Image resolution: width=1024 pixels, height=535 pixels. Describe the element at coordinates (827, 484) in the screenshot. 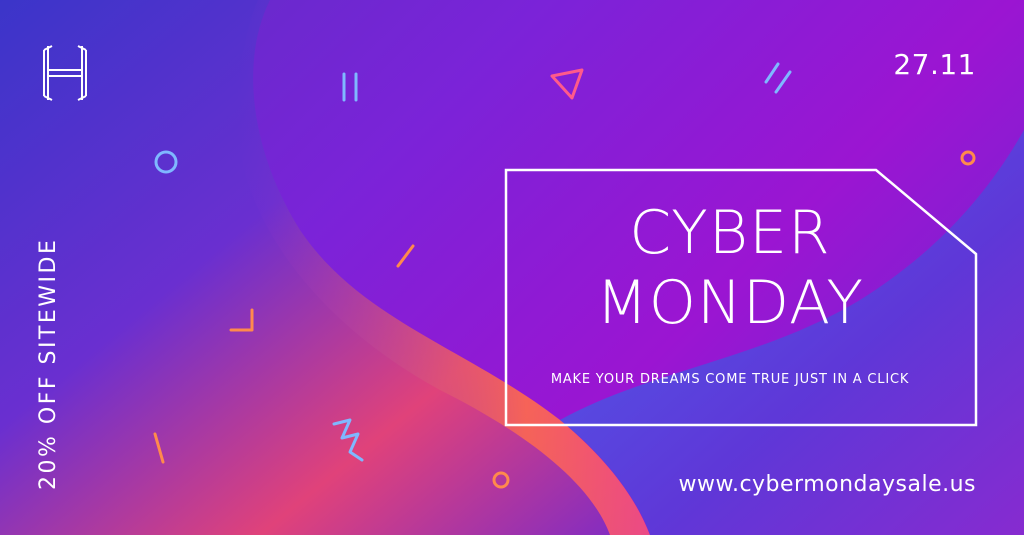

I see `website-link: www.cybermondaysale.us` at that location.